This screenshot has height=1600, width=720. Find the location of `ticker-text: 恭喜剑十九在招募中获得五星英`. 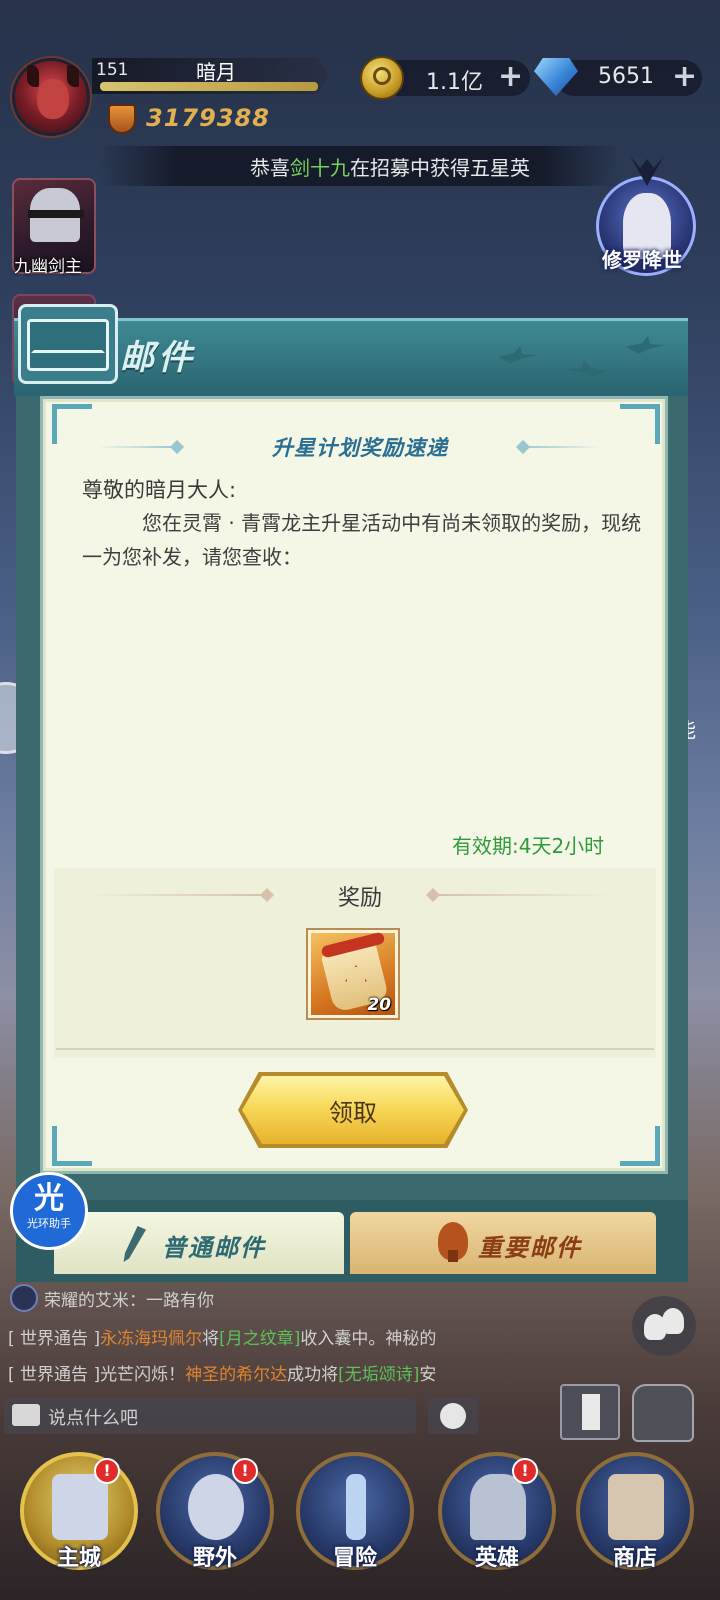

ticker-text: 恭喜剑十九在招募中获得五星英 is located at coordinates (390, 168).